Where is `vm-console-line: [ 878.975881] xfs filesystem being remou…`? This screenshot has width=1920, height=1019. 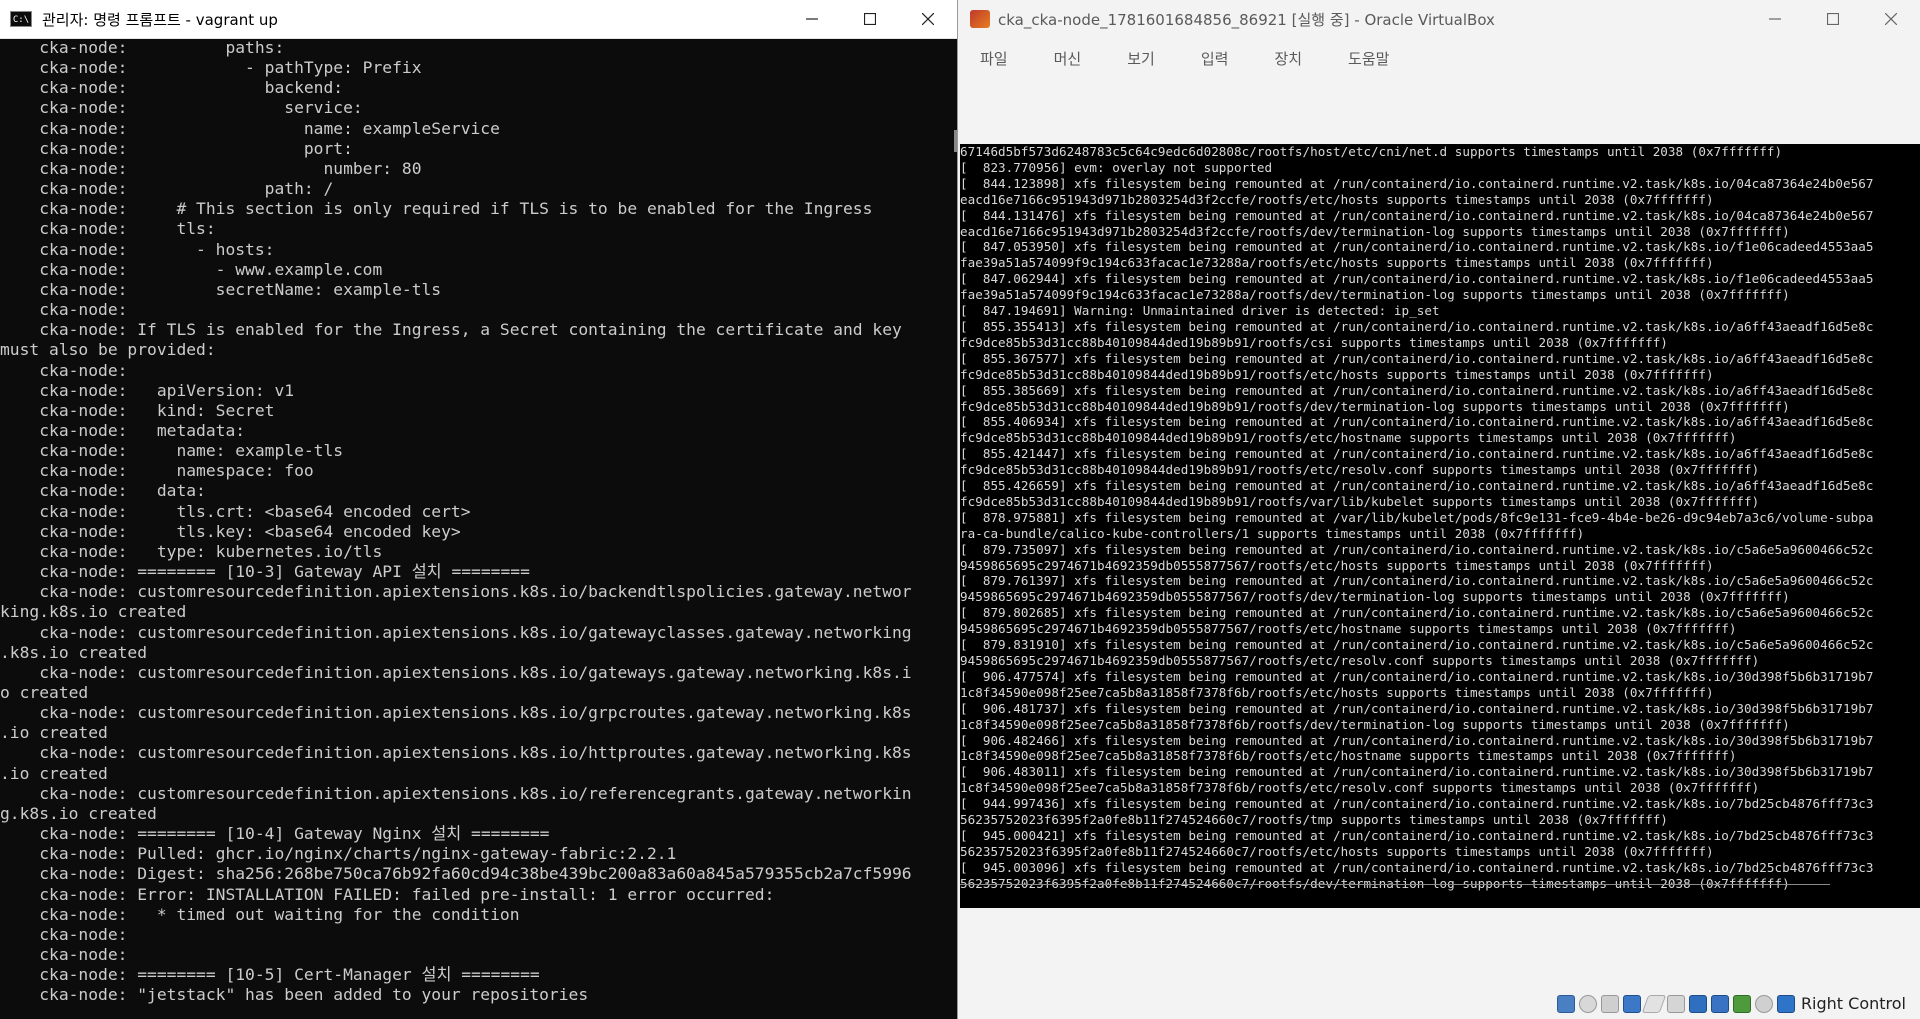 vm-console-line: [ 878.975881] xfs filesystem being remou… is located at coordinates (1417, 517).